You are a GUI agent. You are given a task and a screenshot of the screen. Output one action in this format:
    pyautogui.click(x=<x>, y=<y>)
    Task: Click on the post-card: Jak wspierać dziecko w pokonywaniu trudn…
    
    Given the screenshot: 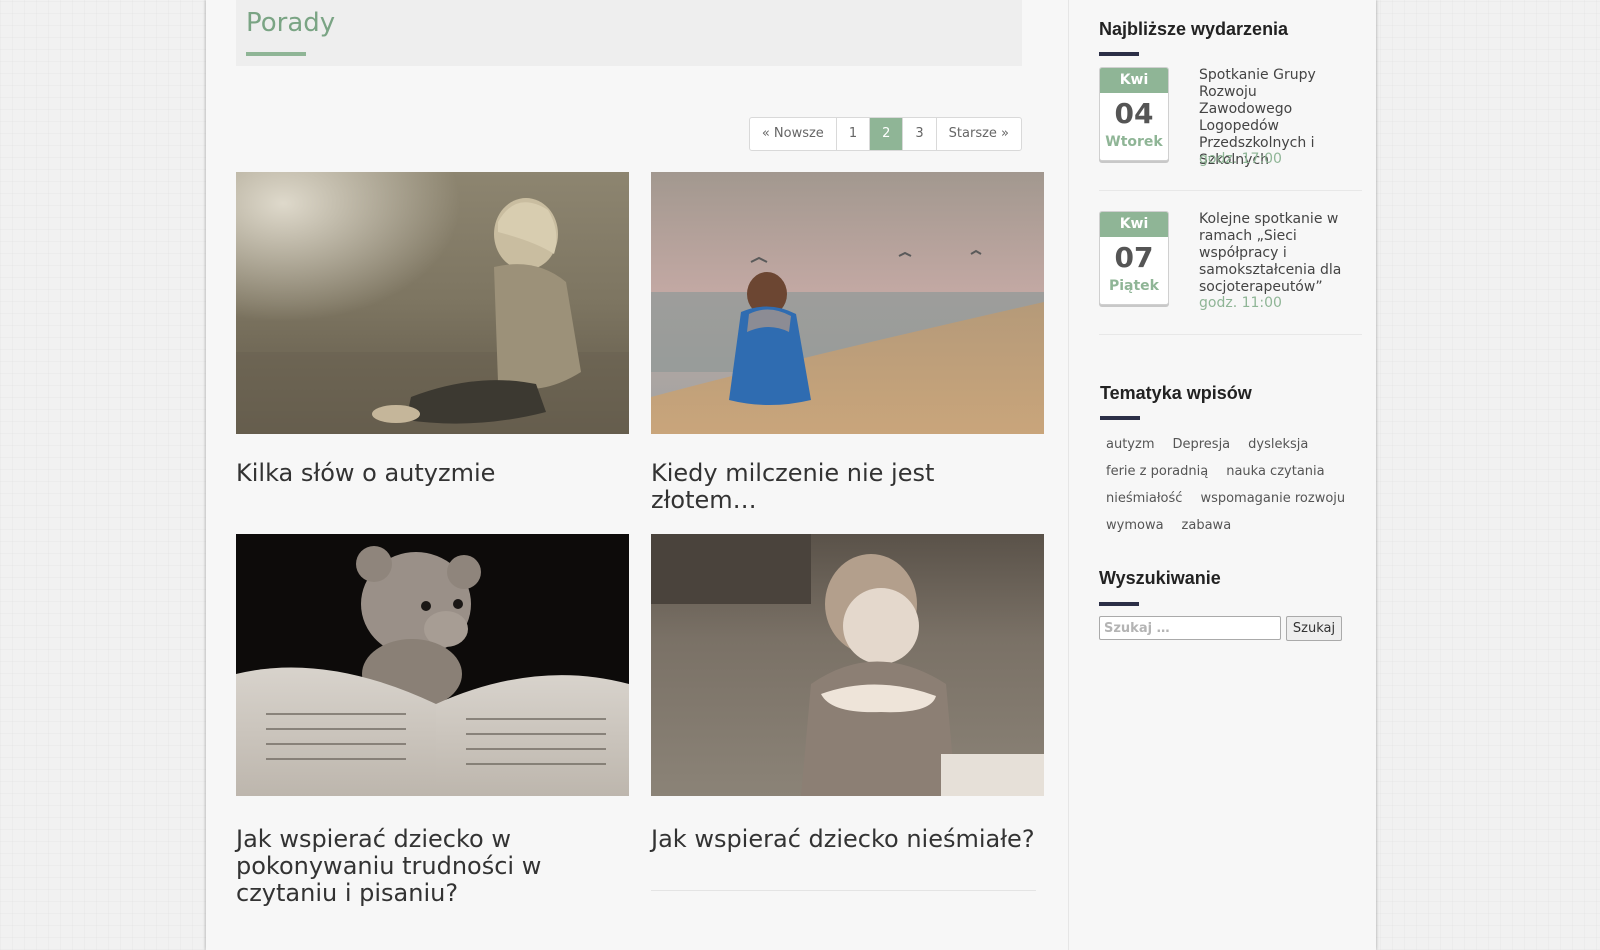 What is the action you would take?
    pyautogui.click(x=432, y=720)
    